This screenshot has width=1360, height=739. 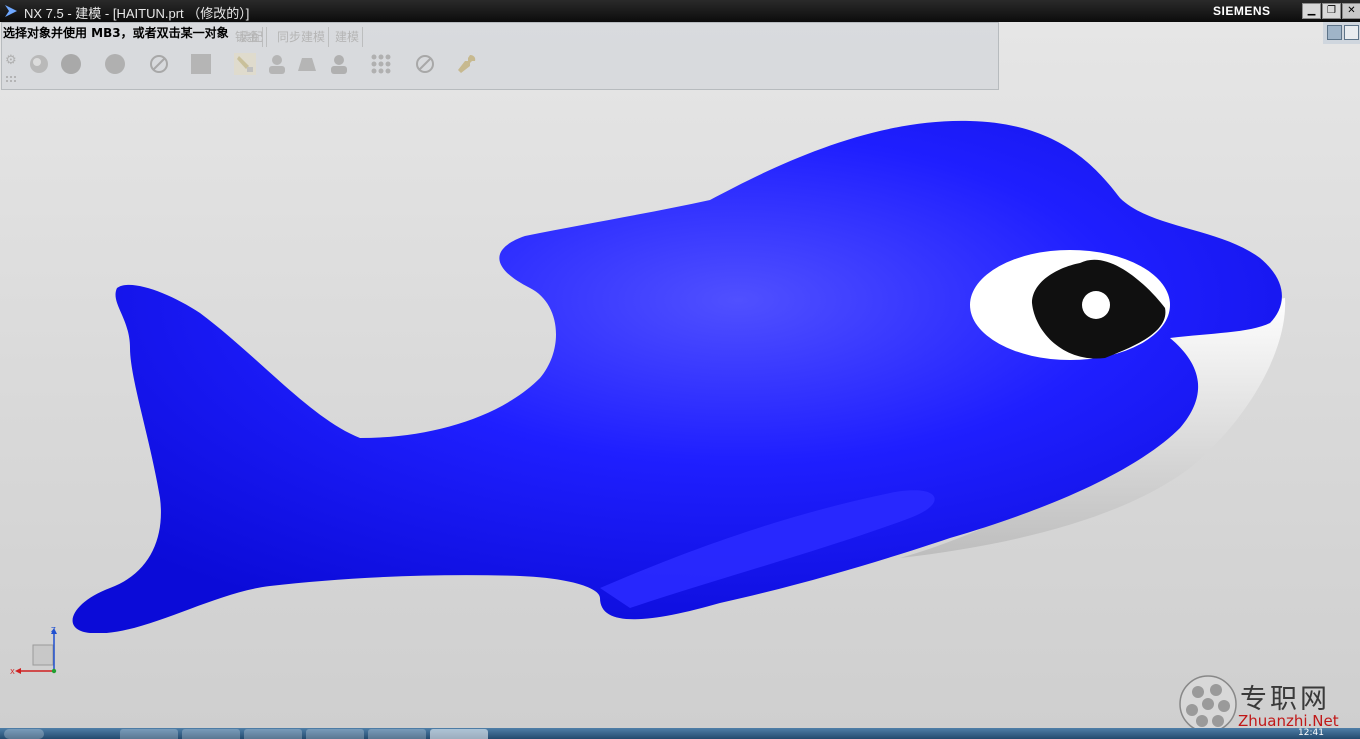 I want to click on gear-icon: ⚙, so click(x=12, y=60).